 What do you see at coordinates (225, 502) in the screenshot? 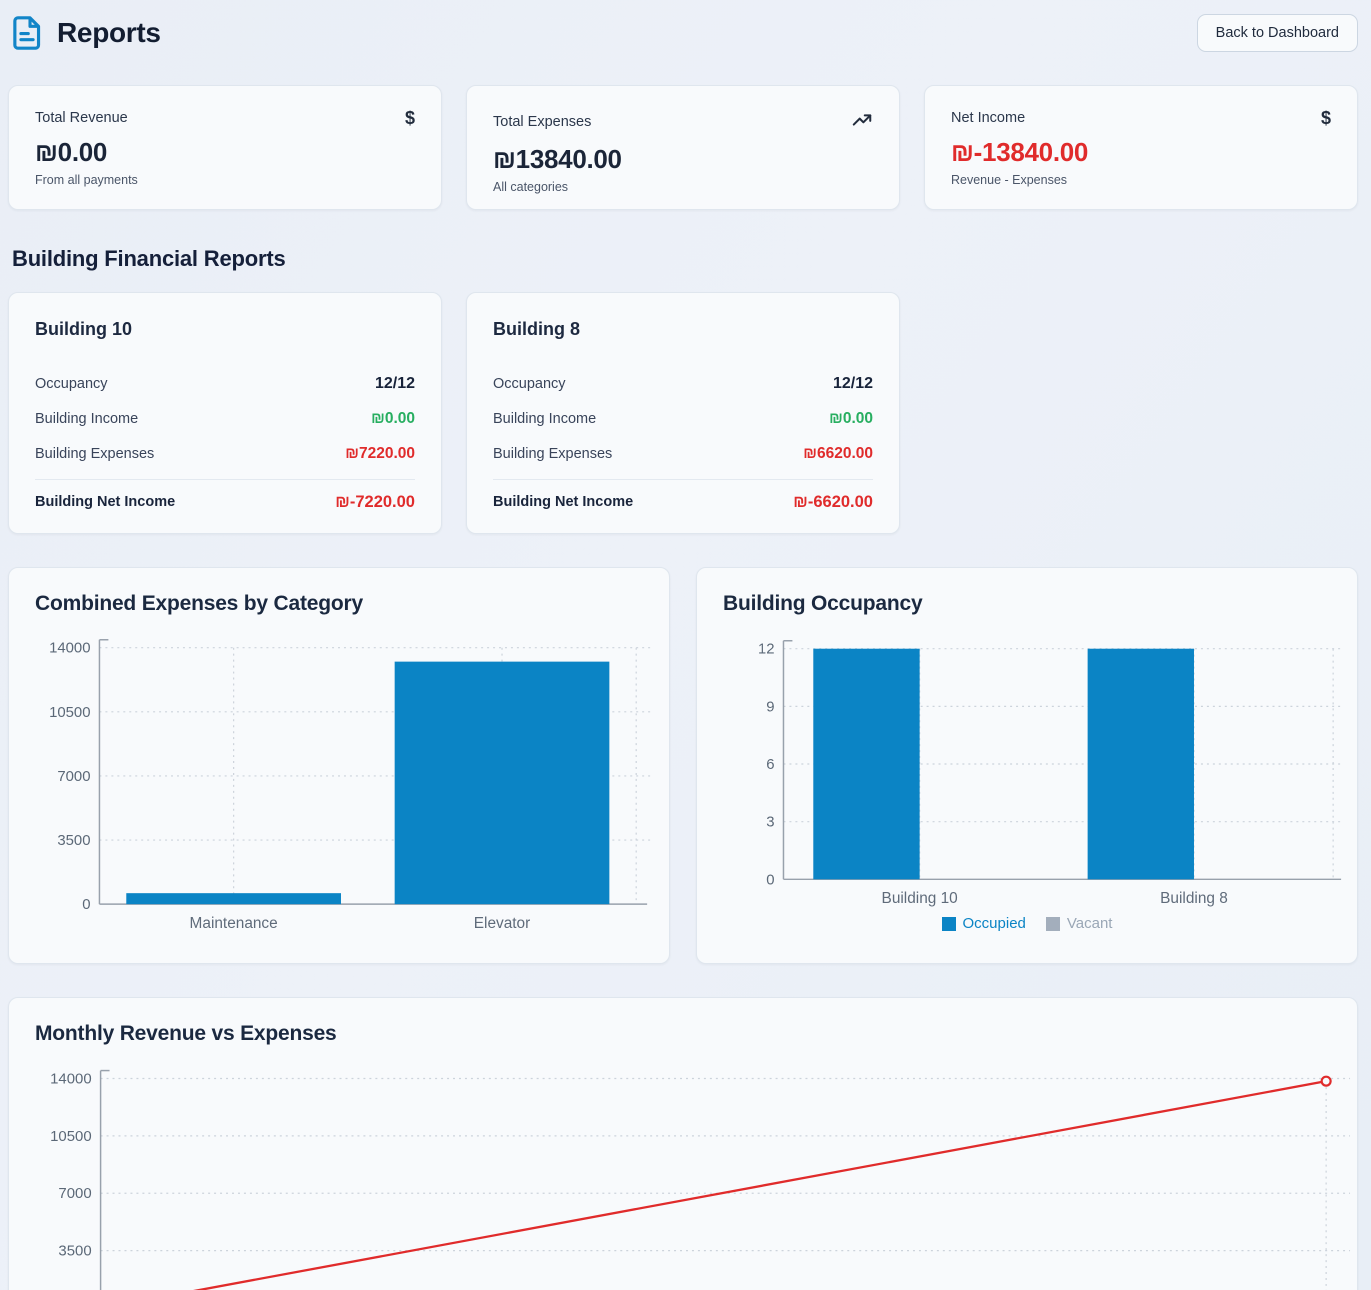
I see `net-income-row: Building Net Income ₪-7220.00` at bounding box center [225, 502].